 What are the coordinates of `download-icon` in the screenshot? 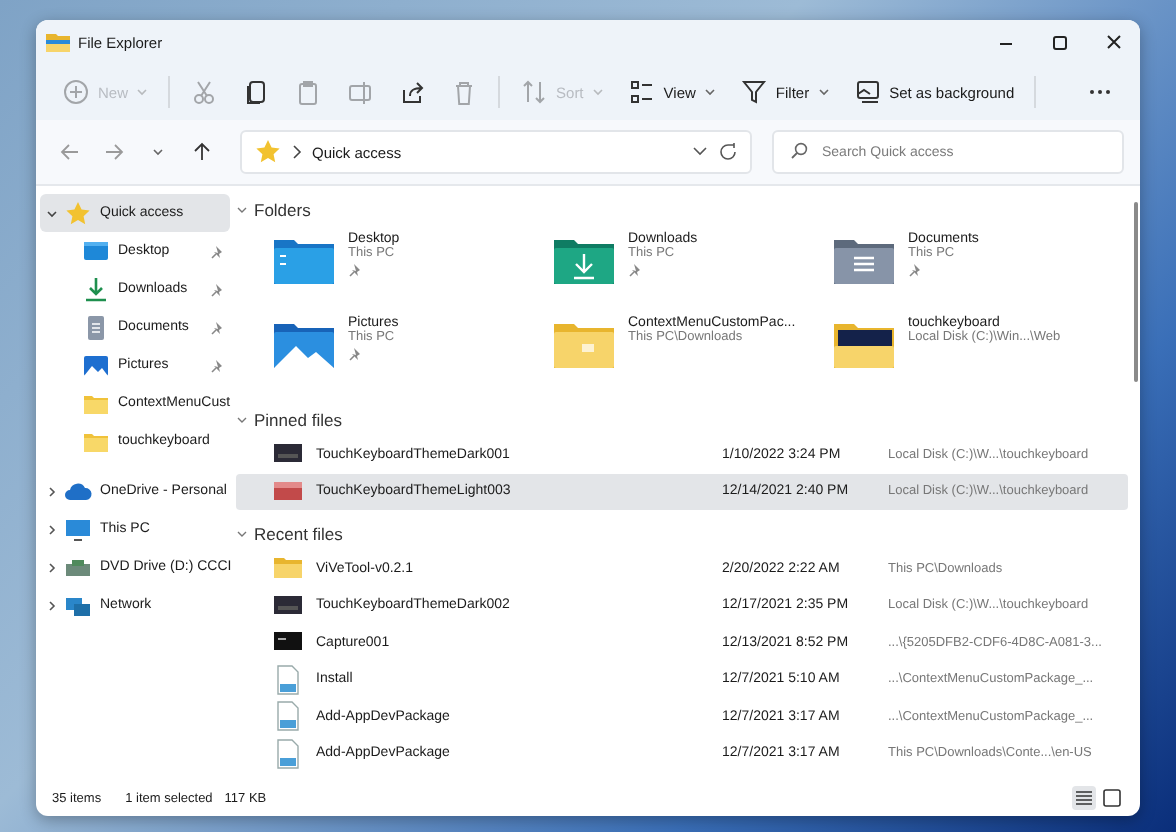 It's located at (96, 289).